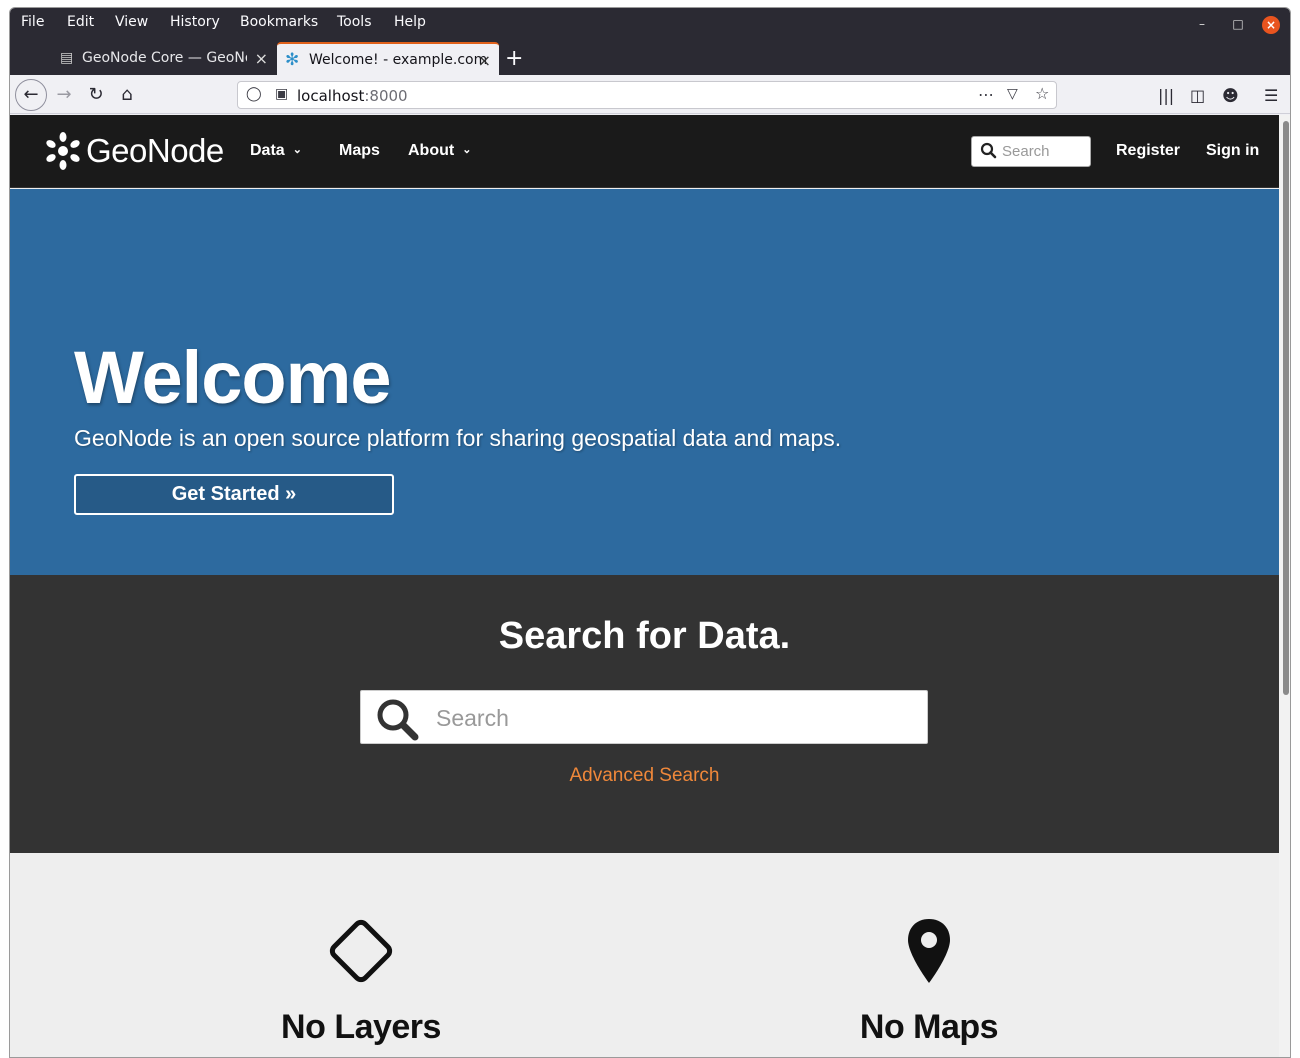 Image resolution: width=1300 pixels, height=1058 pixels. I want to click on bookmark-star-icon: ☆, so click(1042, 93).